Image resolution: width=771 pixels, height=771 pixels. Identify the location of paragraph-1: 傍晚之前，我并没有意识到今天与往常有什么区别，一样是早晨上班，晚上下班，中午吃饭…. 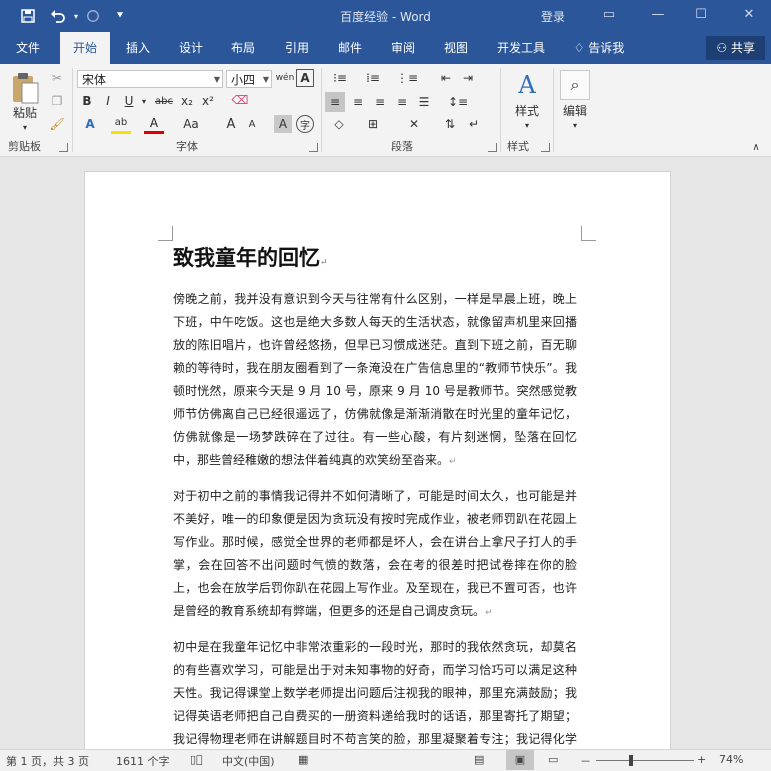
(375, 381).